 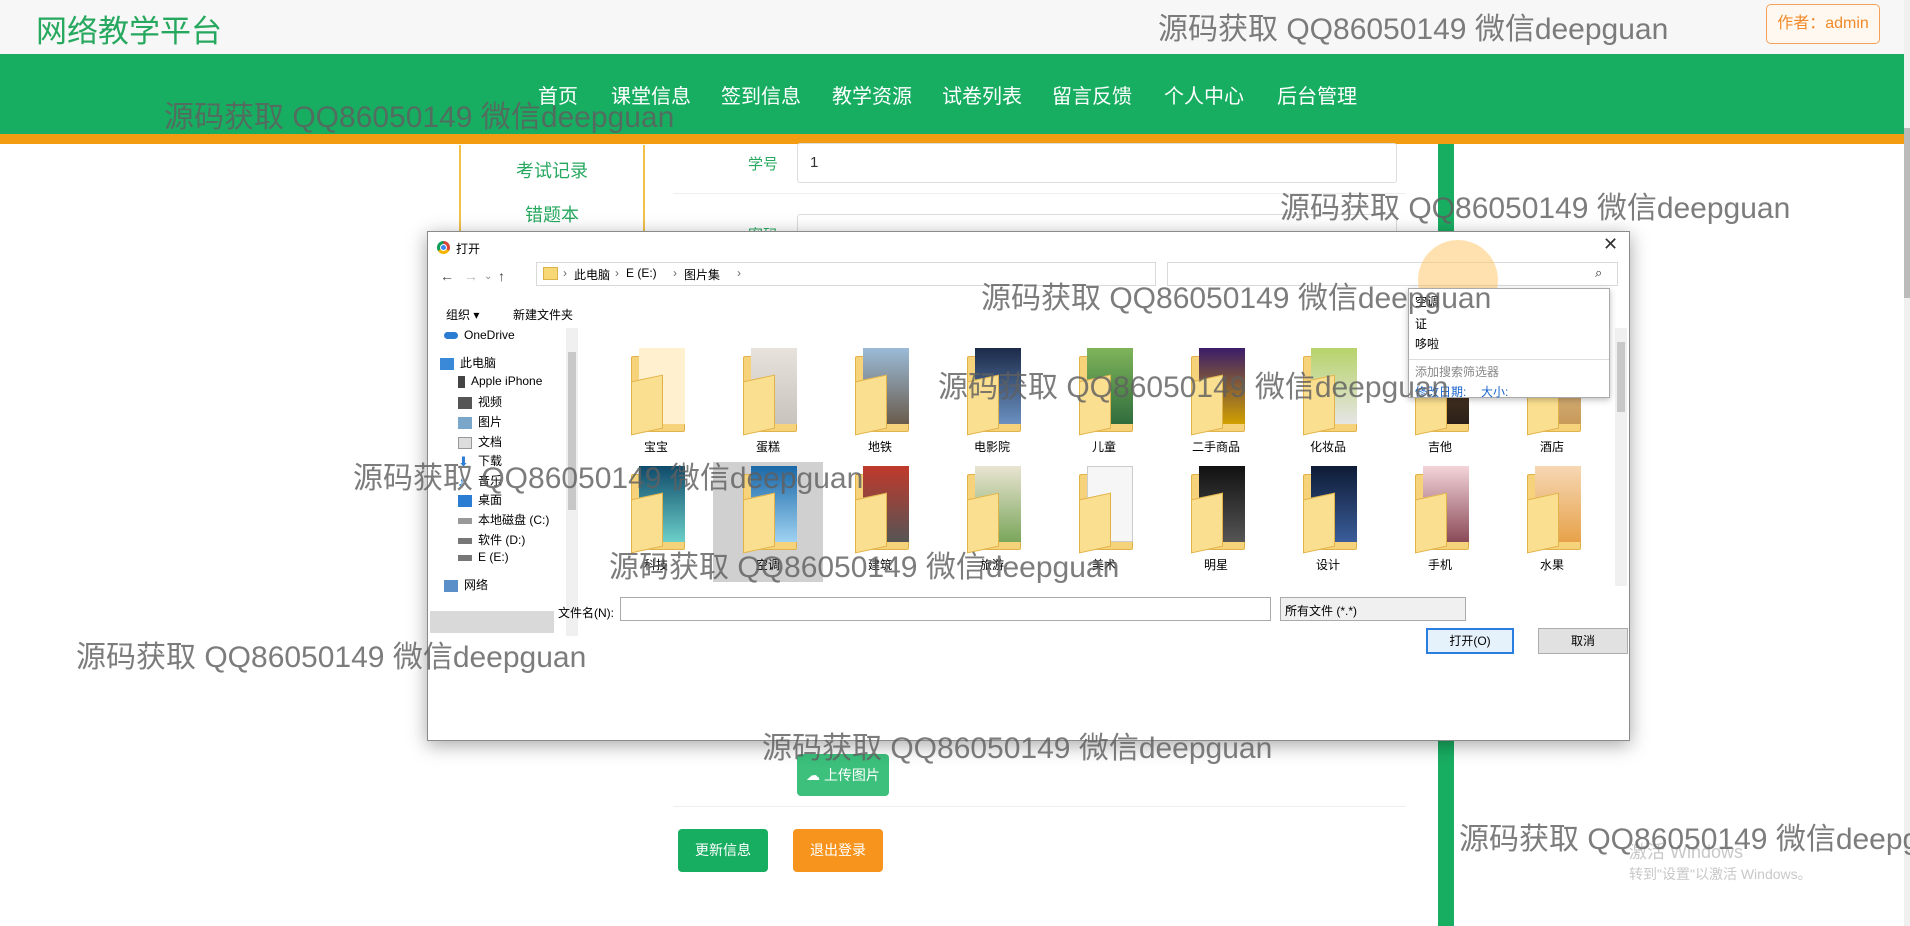 What do you see at coordinates (768, 522) in the screenshot?
I see `folder-item-selected: 空调` at bounding box center [768, 522].